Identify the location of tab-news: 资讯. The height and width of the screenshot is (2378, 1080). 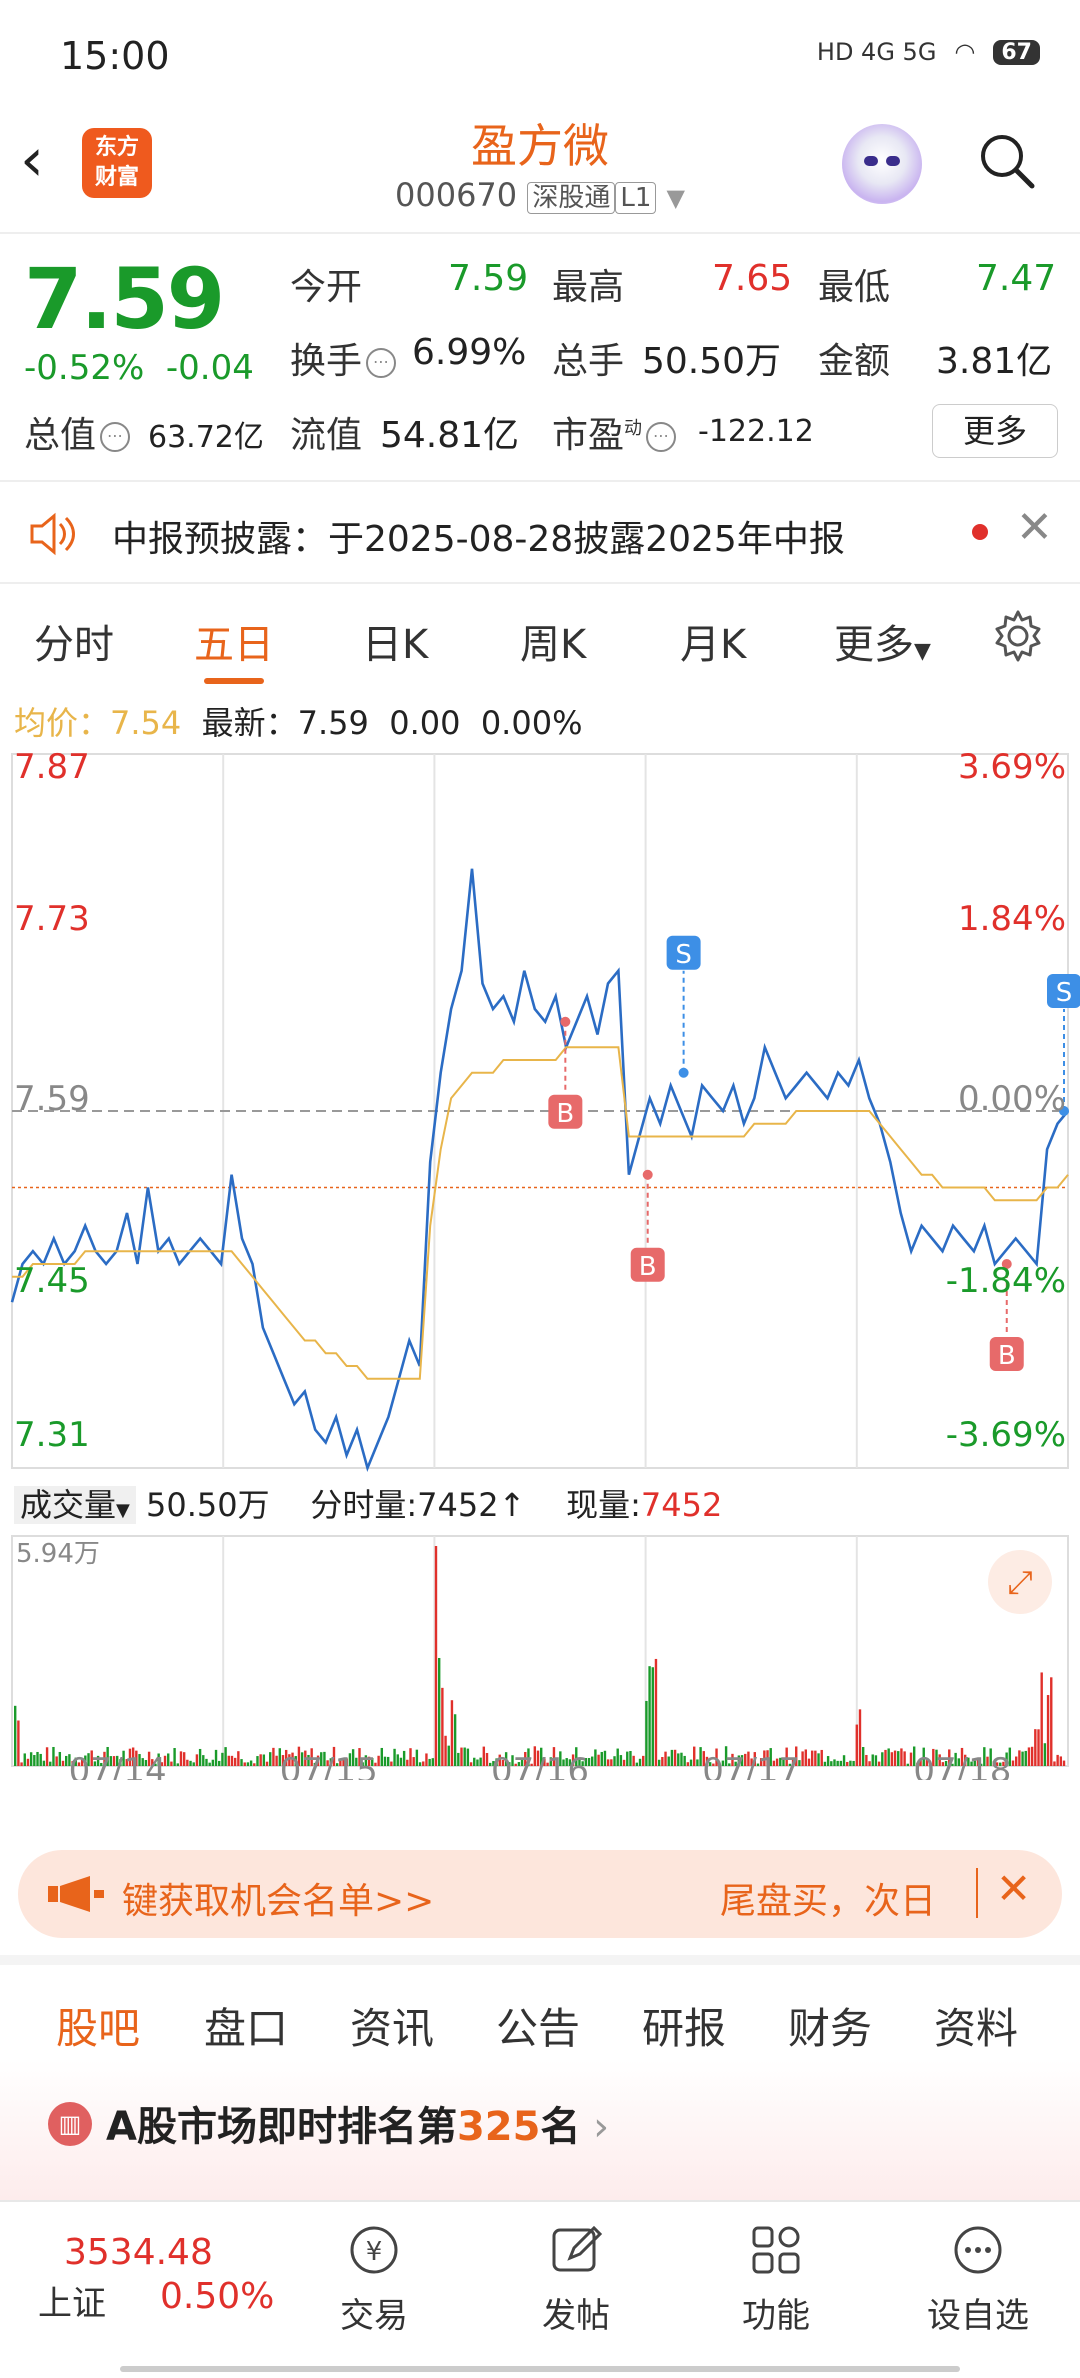
(392, 2025).